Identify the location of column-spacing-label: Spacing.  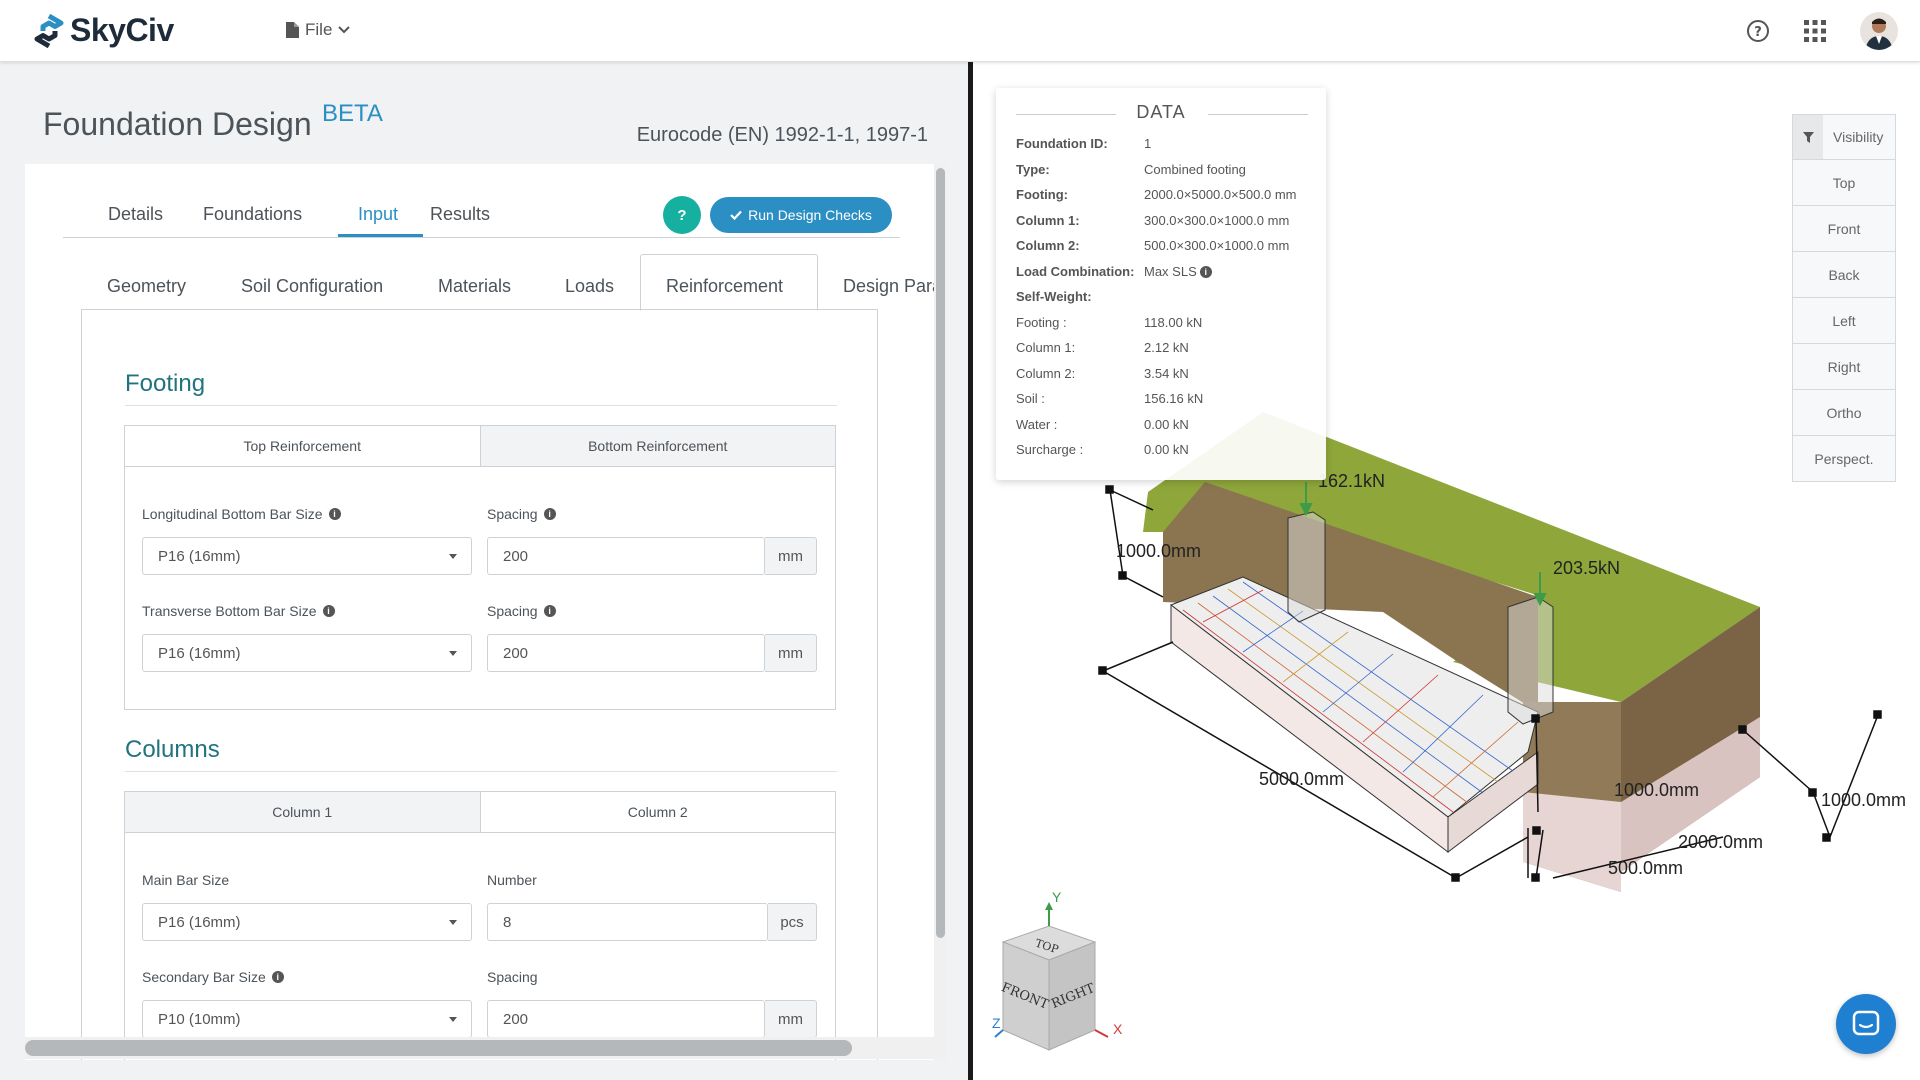
(512, 977).